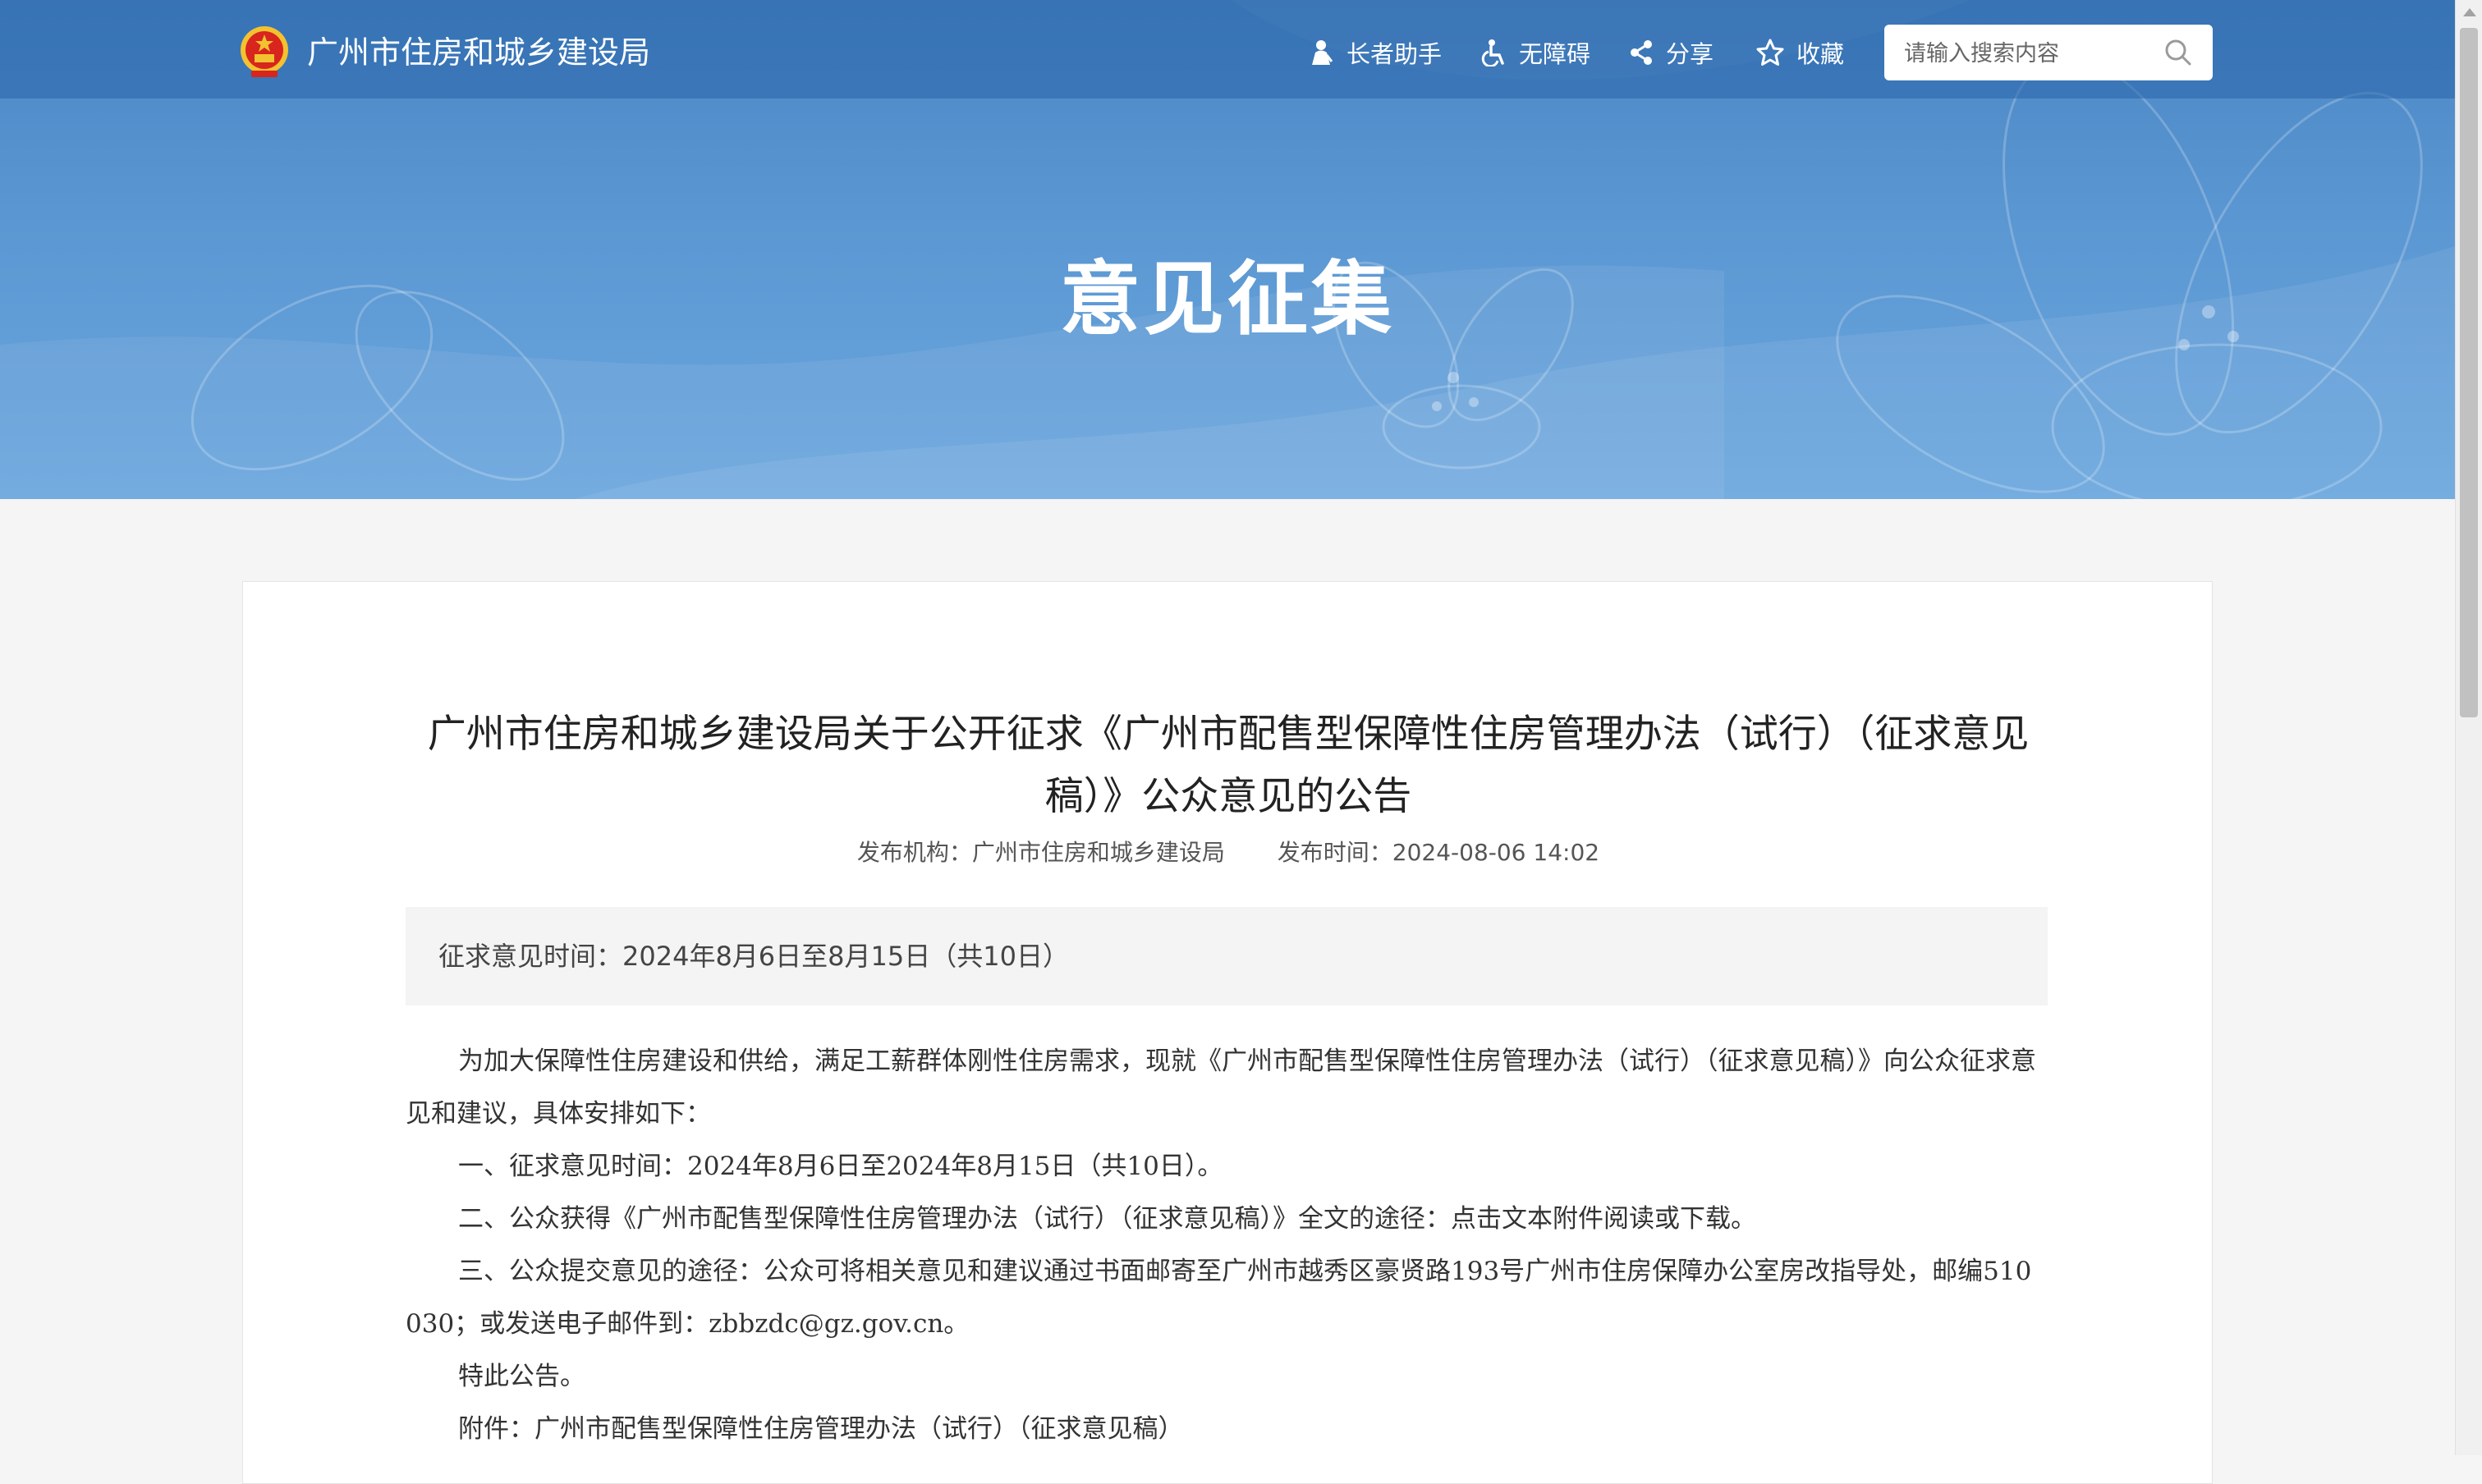 This screenshot has width=2482, height=1484. Describe the element at coordinates (2178, 52) in the screenshot. I see `search-icon` at that location.